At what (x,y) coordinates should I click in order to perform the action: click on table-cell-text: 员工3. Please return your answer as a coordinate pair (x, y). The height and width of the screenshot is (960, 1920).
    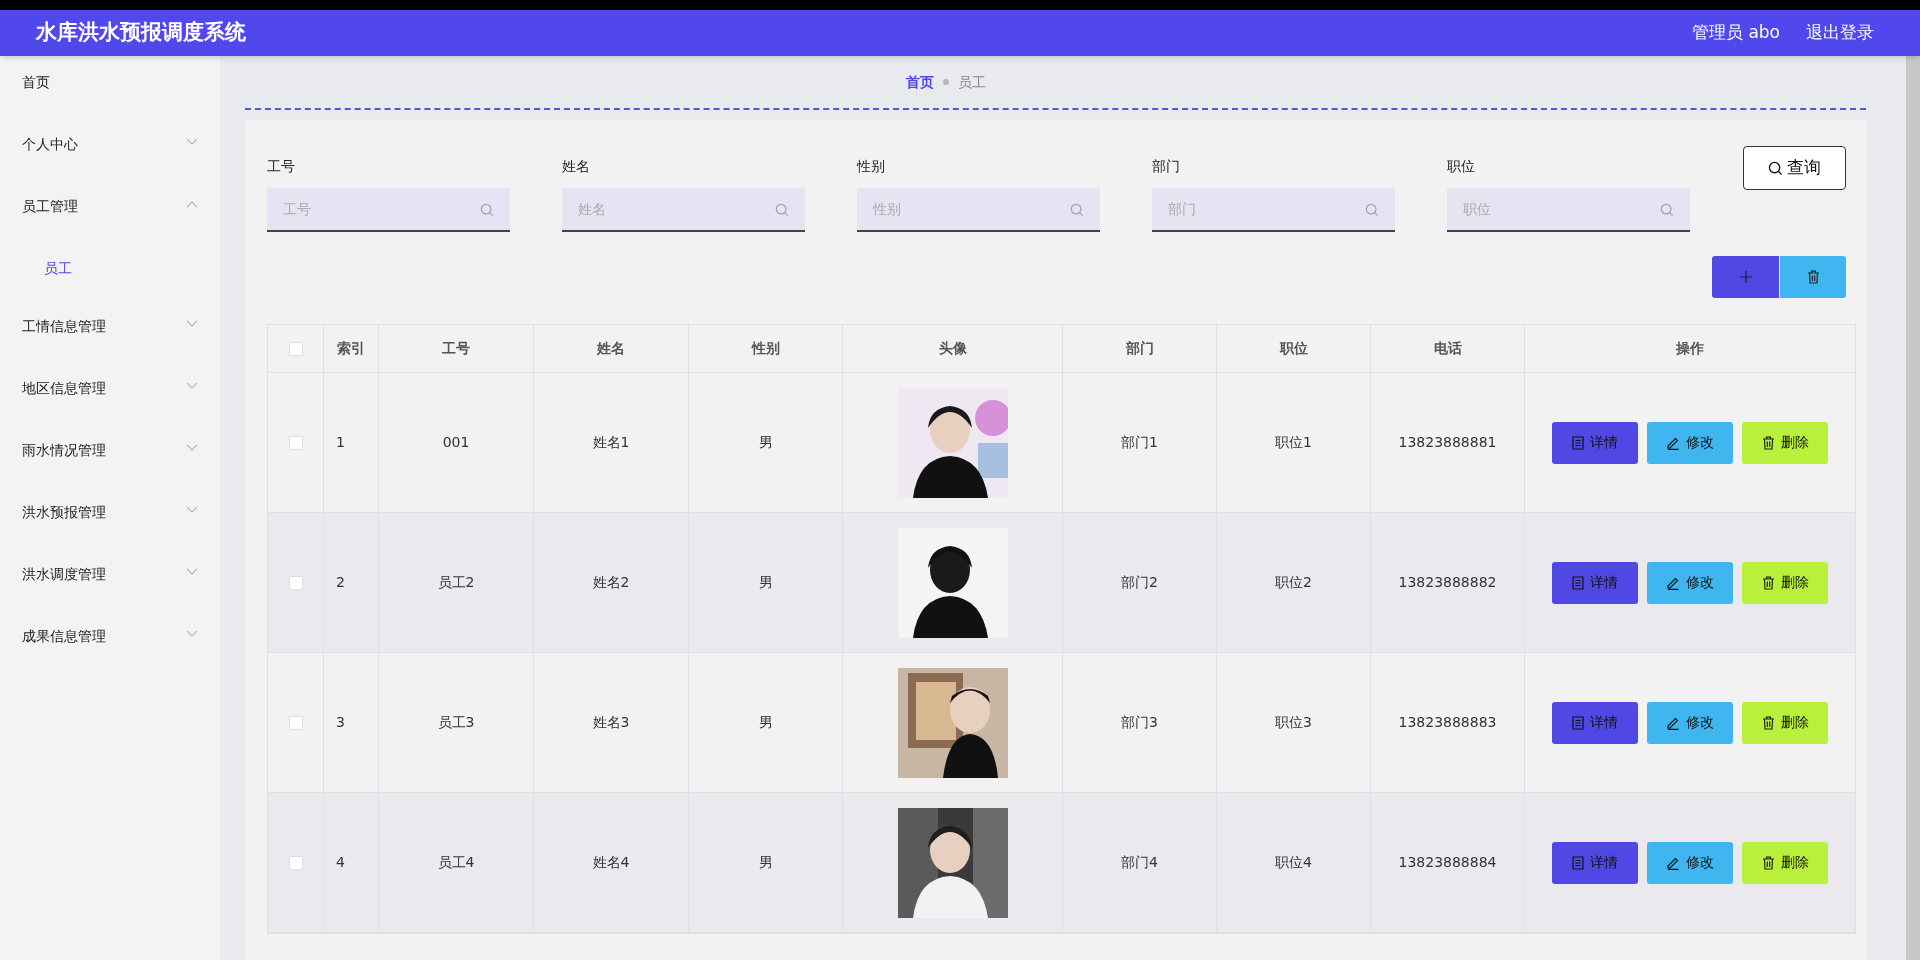
    Looking at the image, I should click on (456, 722).